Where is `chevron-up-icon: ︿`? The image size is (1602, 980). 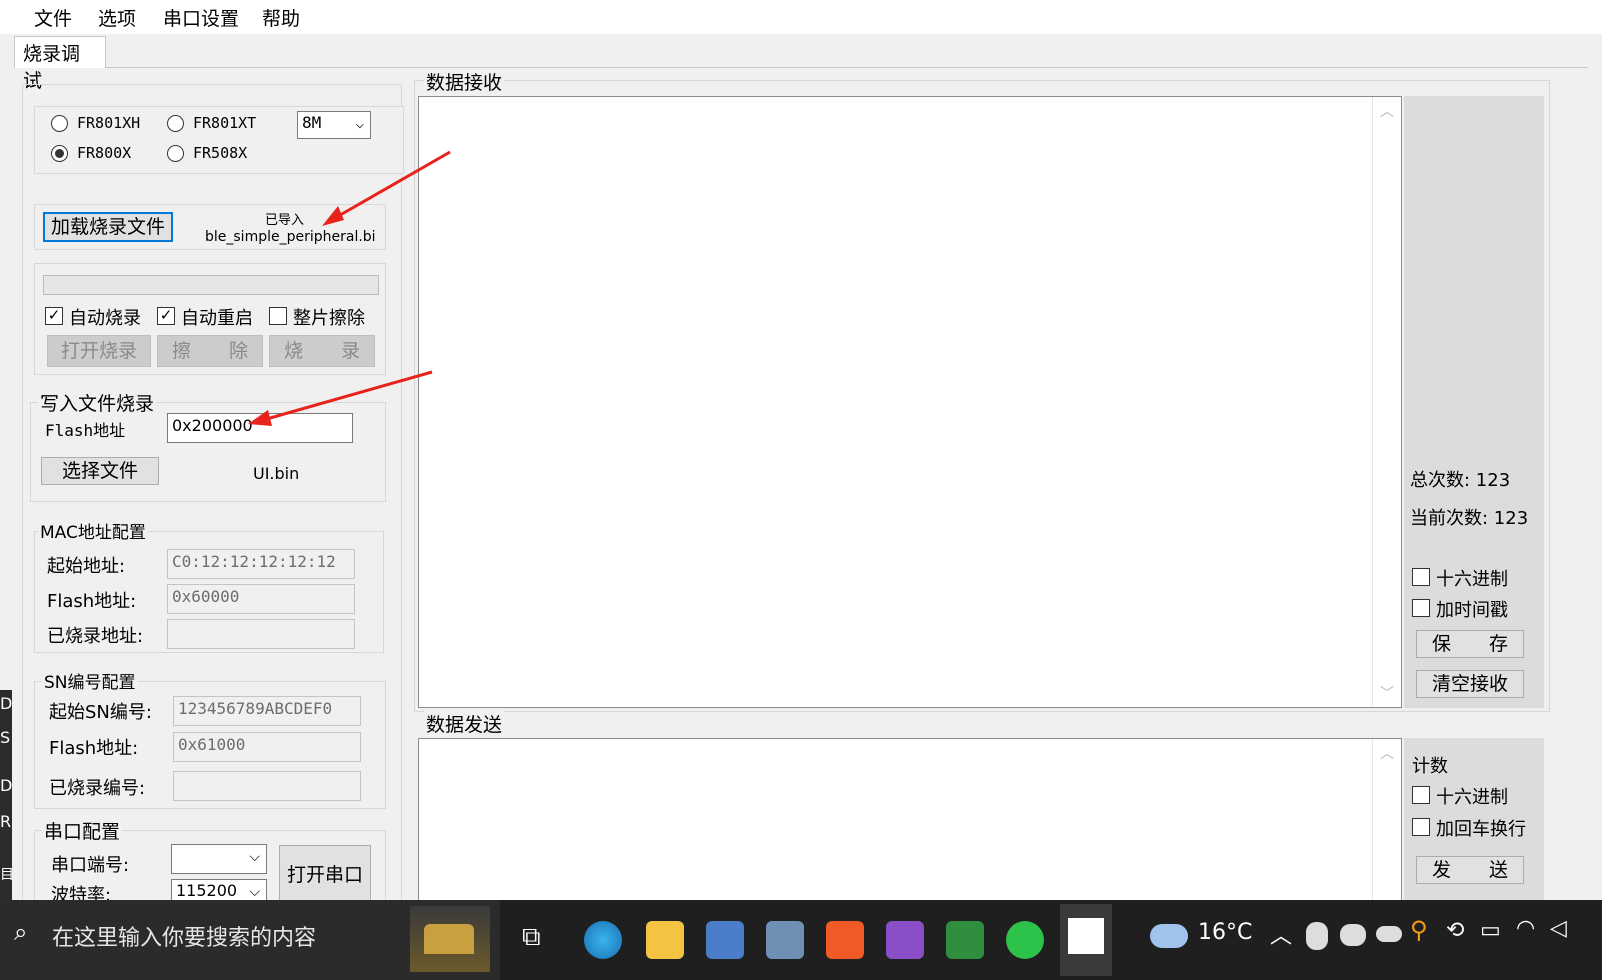
chevron-up-icon: ︿ is located at coordinates (1281, 934).